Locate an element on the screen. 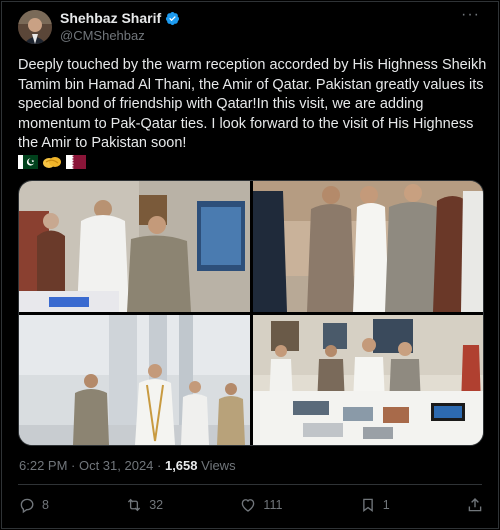 Image resolution: width=500 pixels, height=530 pixels. bookmark-icon is located at coordinates (367, 505).